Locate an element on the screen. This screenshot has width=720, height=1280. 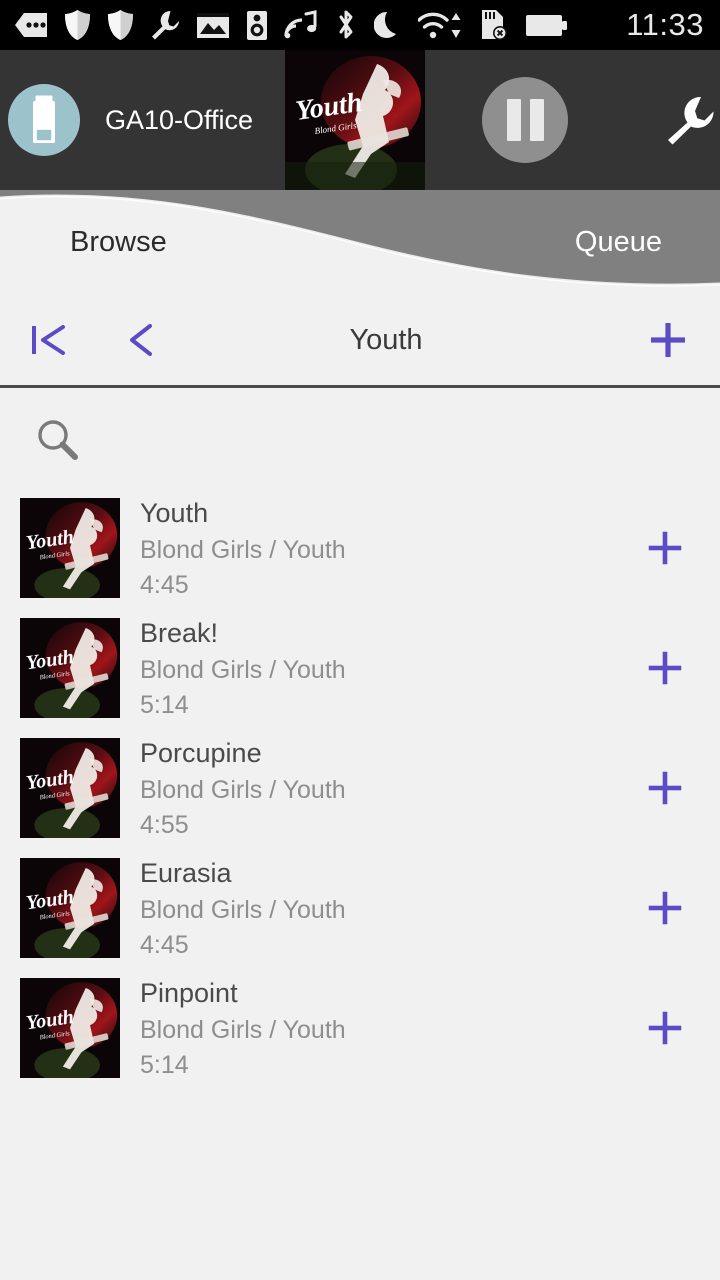
battery-icon is located at coordinates (546, 25).